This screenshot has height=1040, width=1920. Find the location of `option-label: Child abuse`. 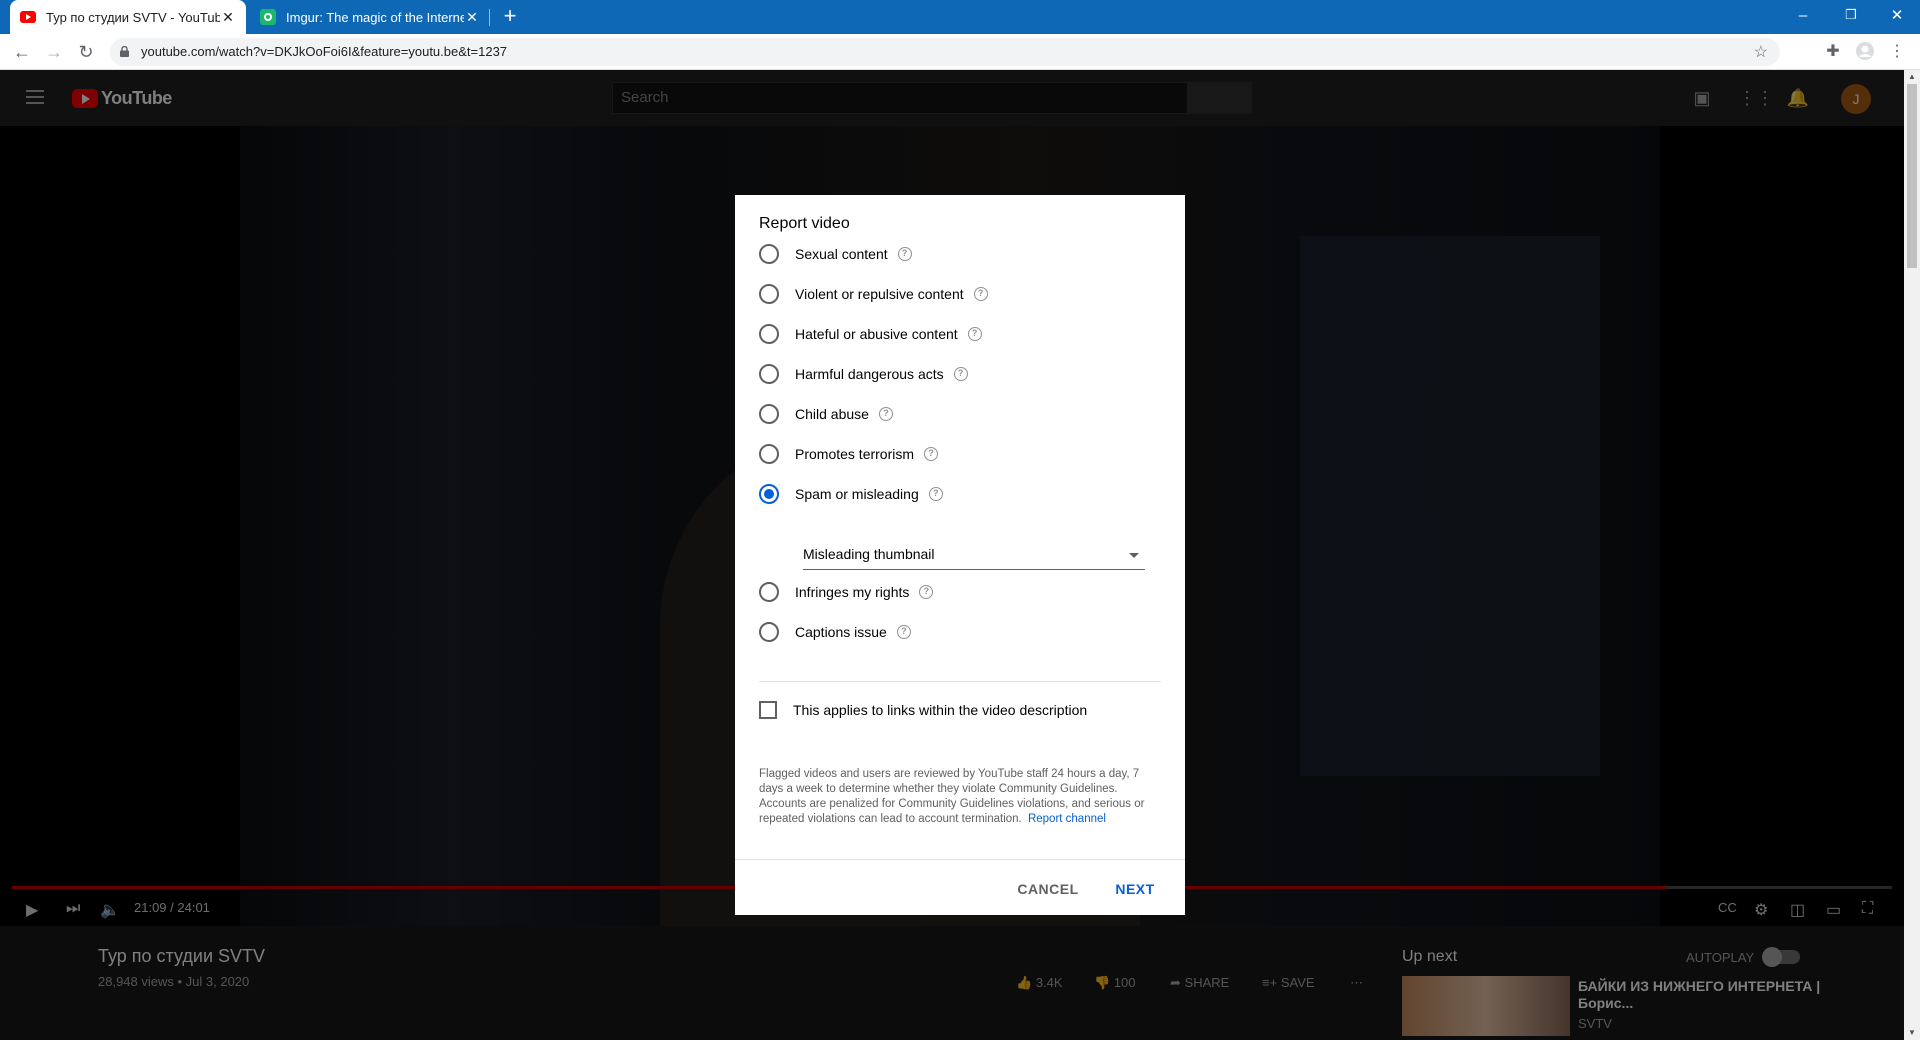

option-label: Child abuse is located at coordinates (832, 414).